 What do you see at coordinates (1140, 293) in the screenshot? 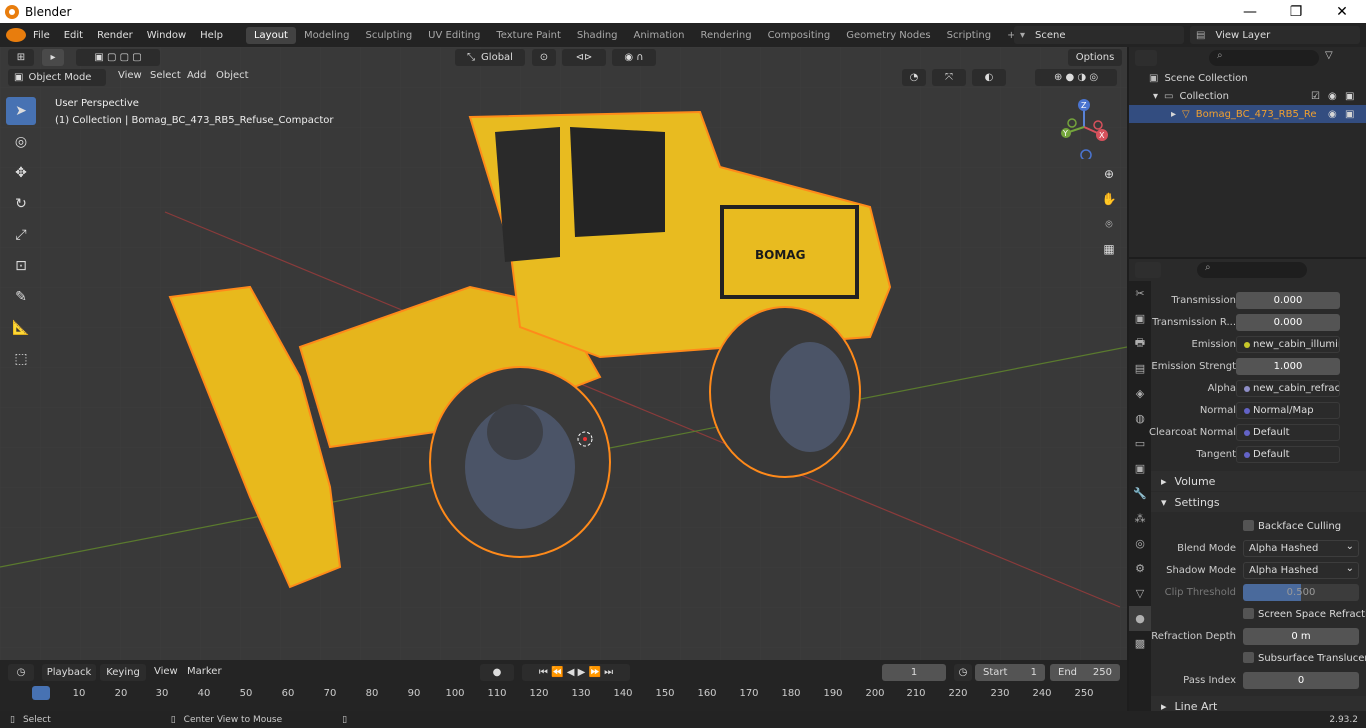
I see `tool-tab-icon: ✂` at bounding box center [1140, 293].